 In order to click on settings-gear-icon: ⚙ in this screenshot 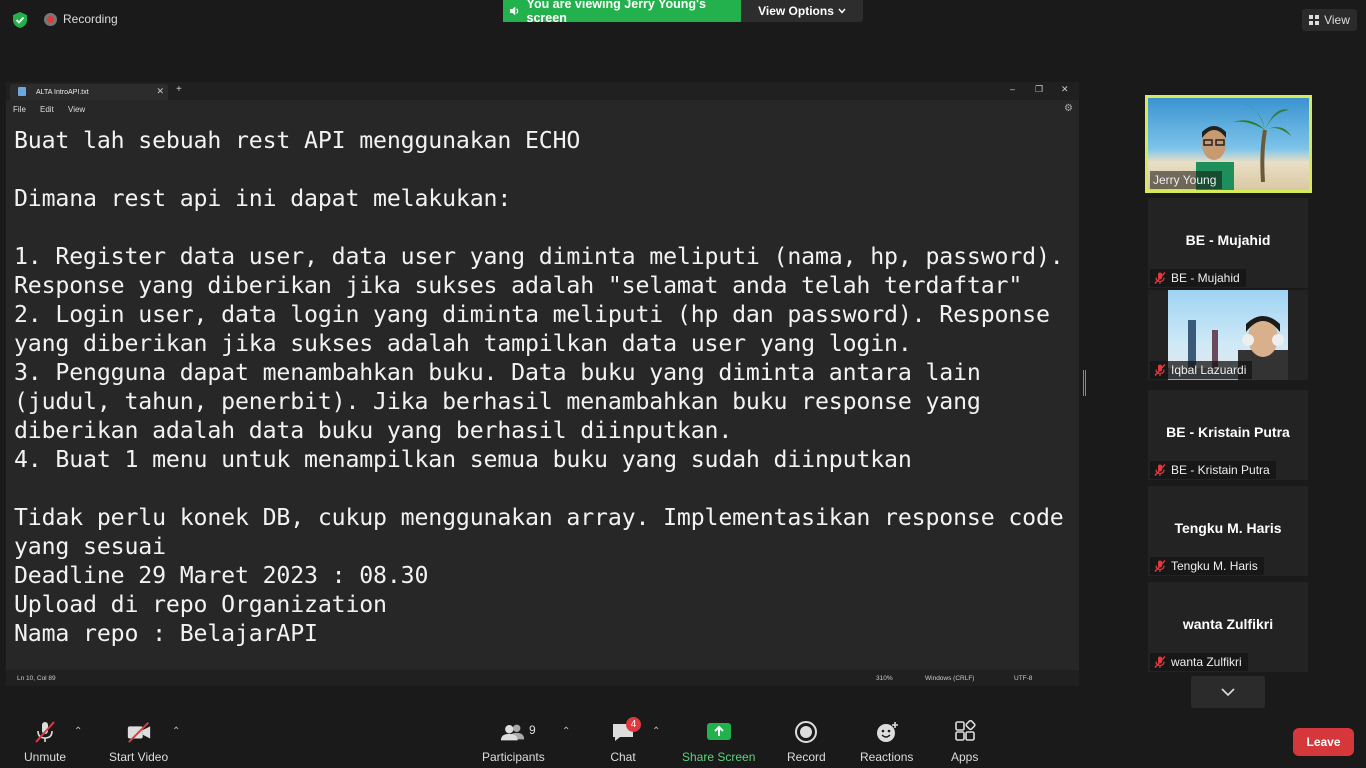, I will do `click(1068, 108)`.